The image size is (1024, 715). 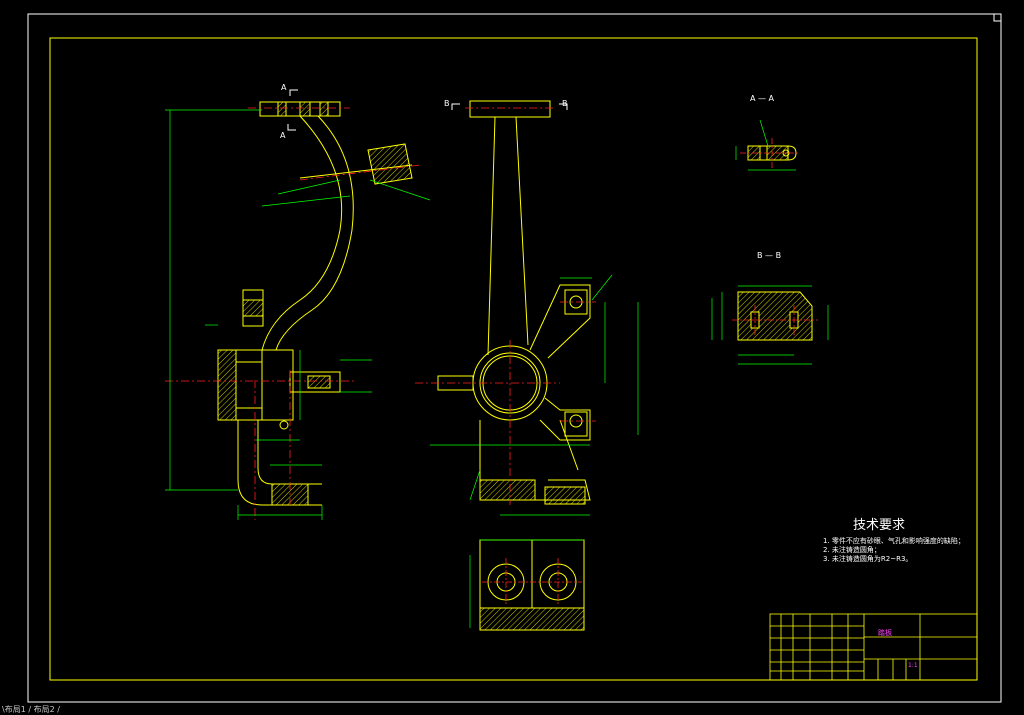 I want to click on cut-marker-b-right: B, so click(x=565, y=103).